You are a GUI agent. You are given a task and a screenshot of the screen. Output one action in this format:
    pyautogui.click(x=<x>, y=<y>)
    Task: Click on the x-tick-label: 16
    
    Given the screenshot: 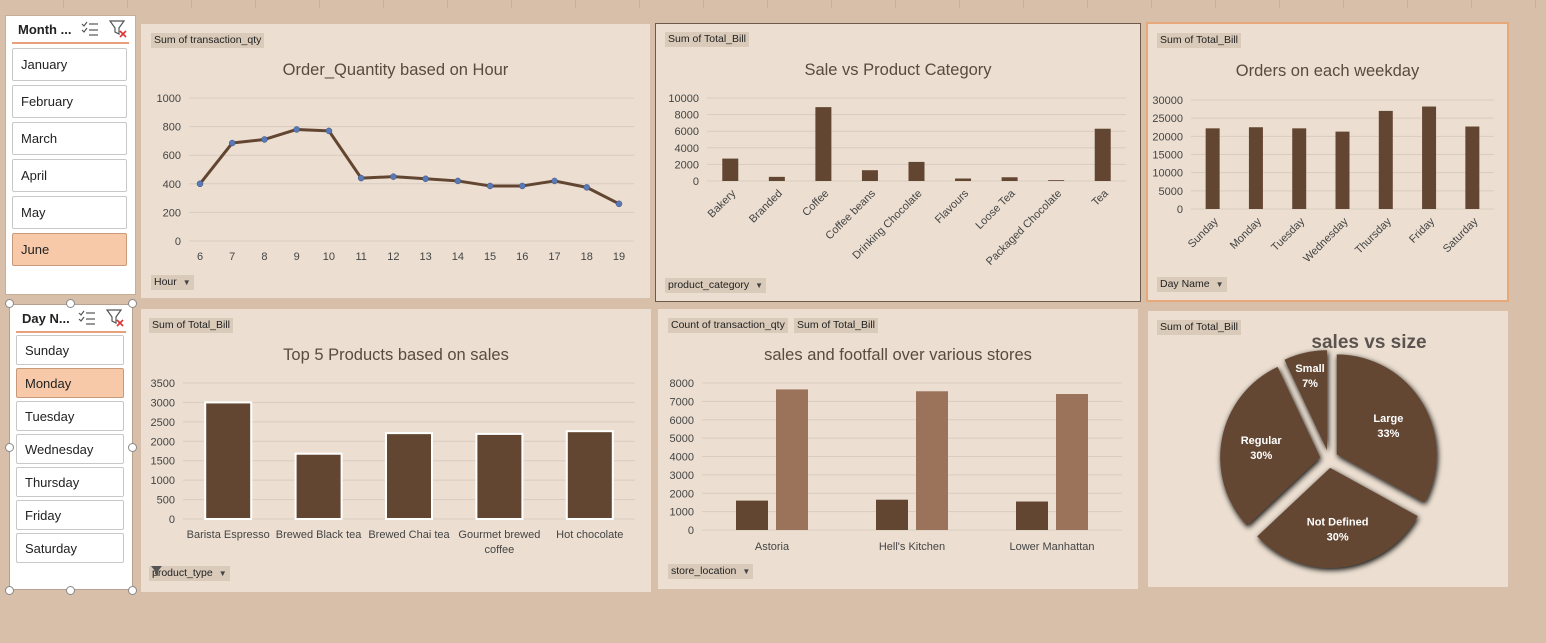 What is the action you would take?
    pyautogui.click(x=522, y=257)
    